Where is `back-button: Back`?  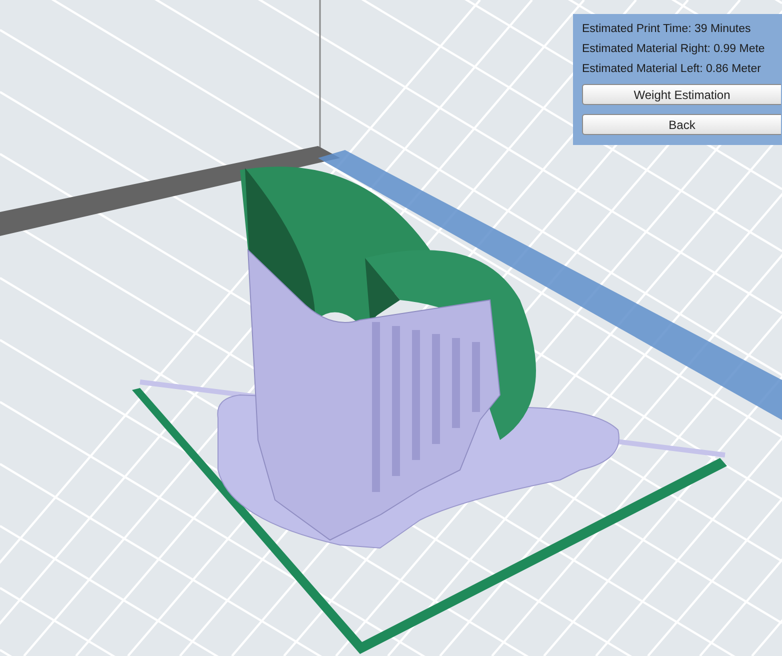 back-button: Back is located at coordinates (681, 124).